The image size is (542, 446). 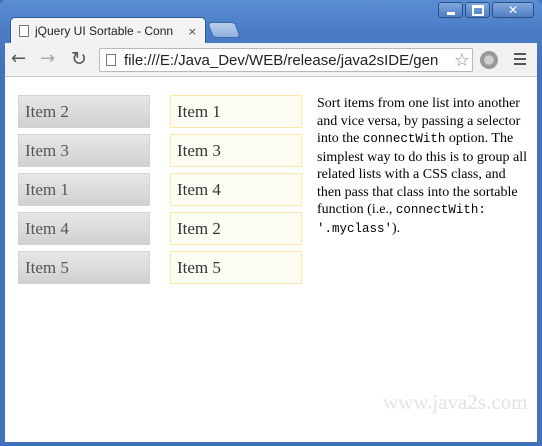 I want to click on forward-arrow-icon: →, so click(x=47, y=59).